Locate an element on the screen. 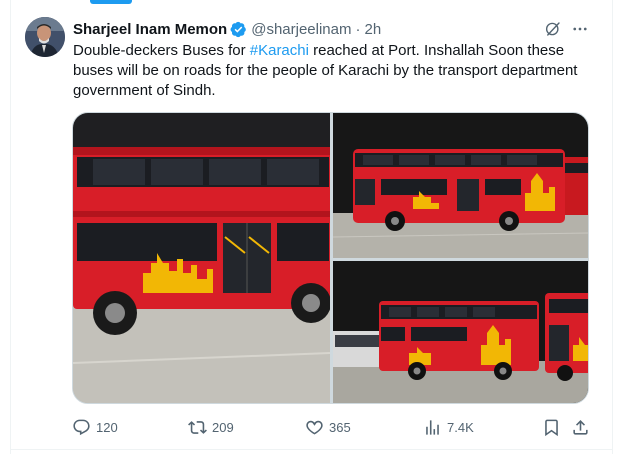 The height and width of the screenshot is (454, 623). photo-bus-side-icon is located at coordinates (460, 185).